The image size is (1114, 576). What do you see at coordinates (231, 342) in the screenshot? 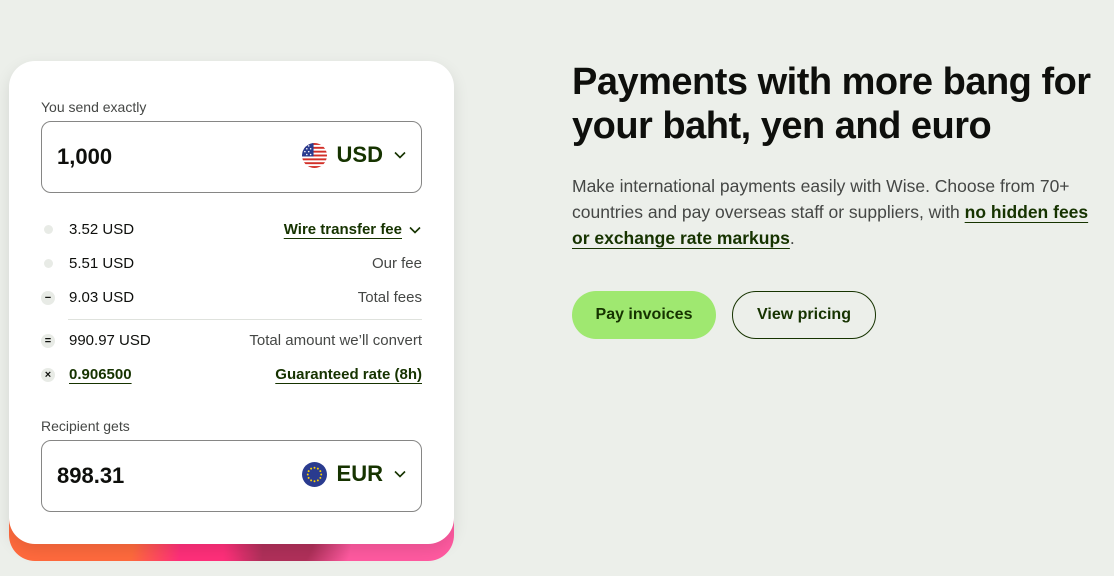
I see `convert-row: = 990.97 USD Total amount we’ll convert` at bounding box center [231, 342].